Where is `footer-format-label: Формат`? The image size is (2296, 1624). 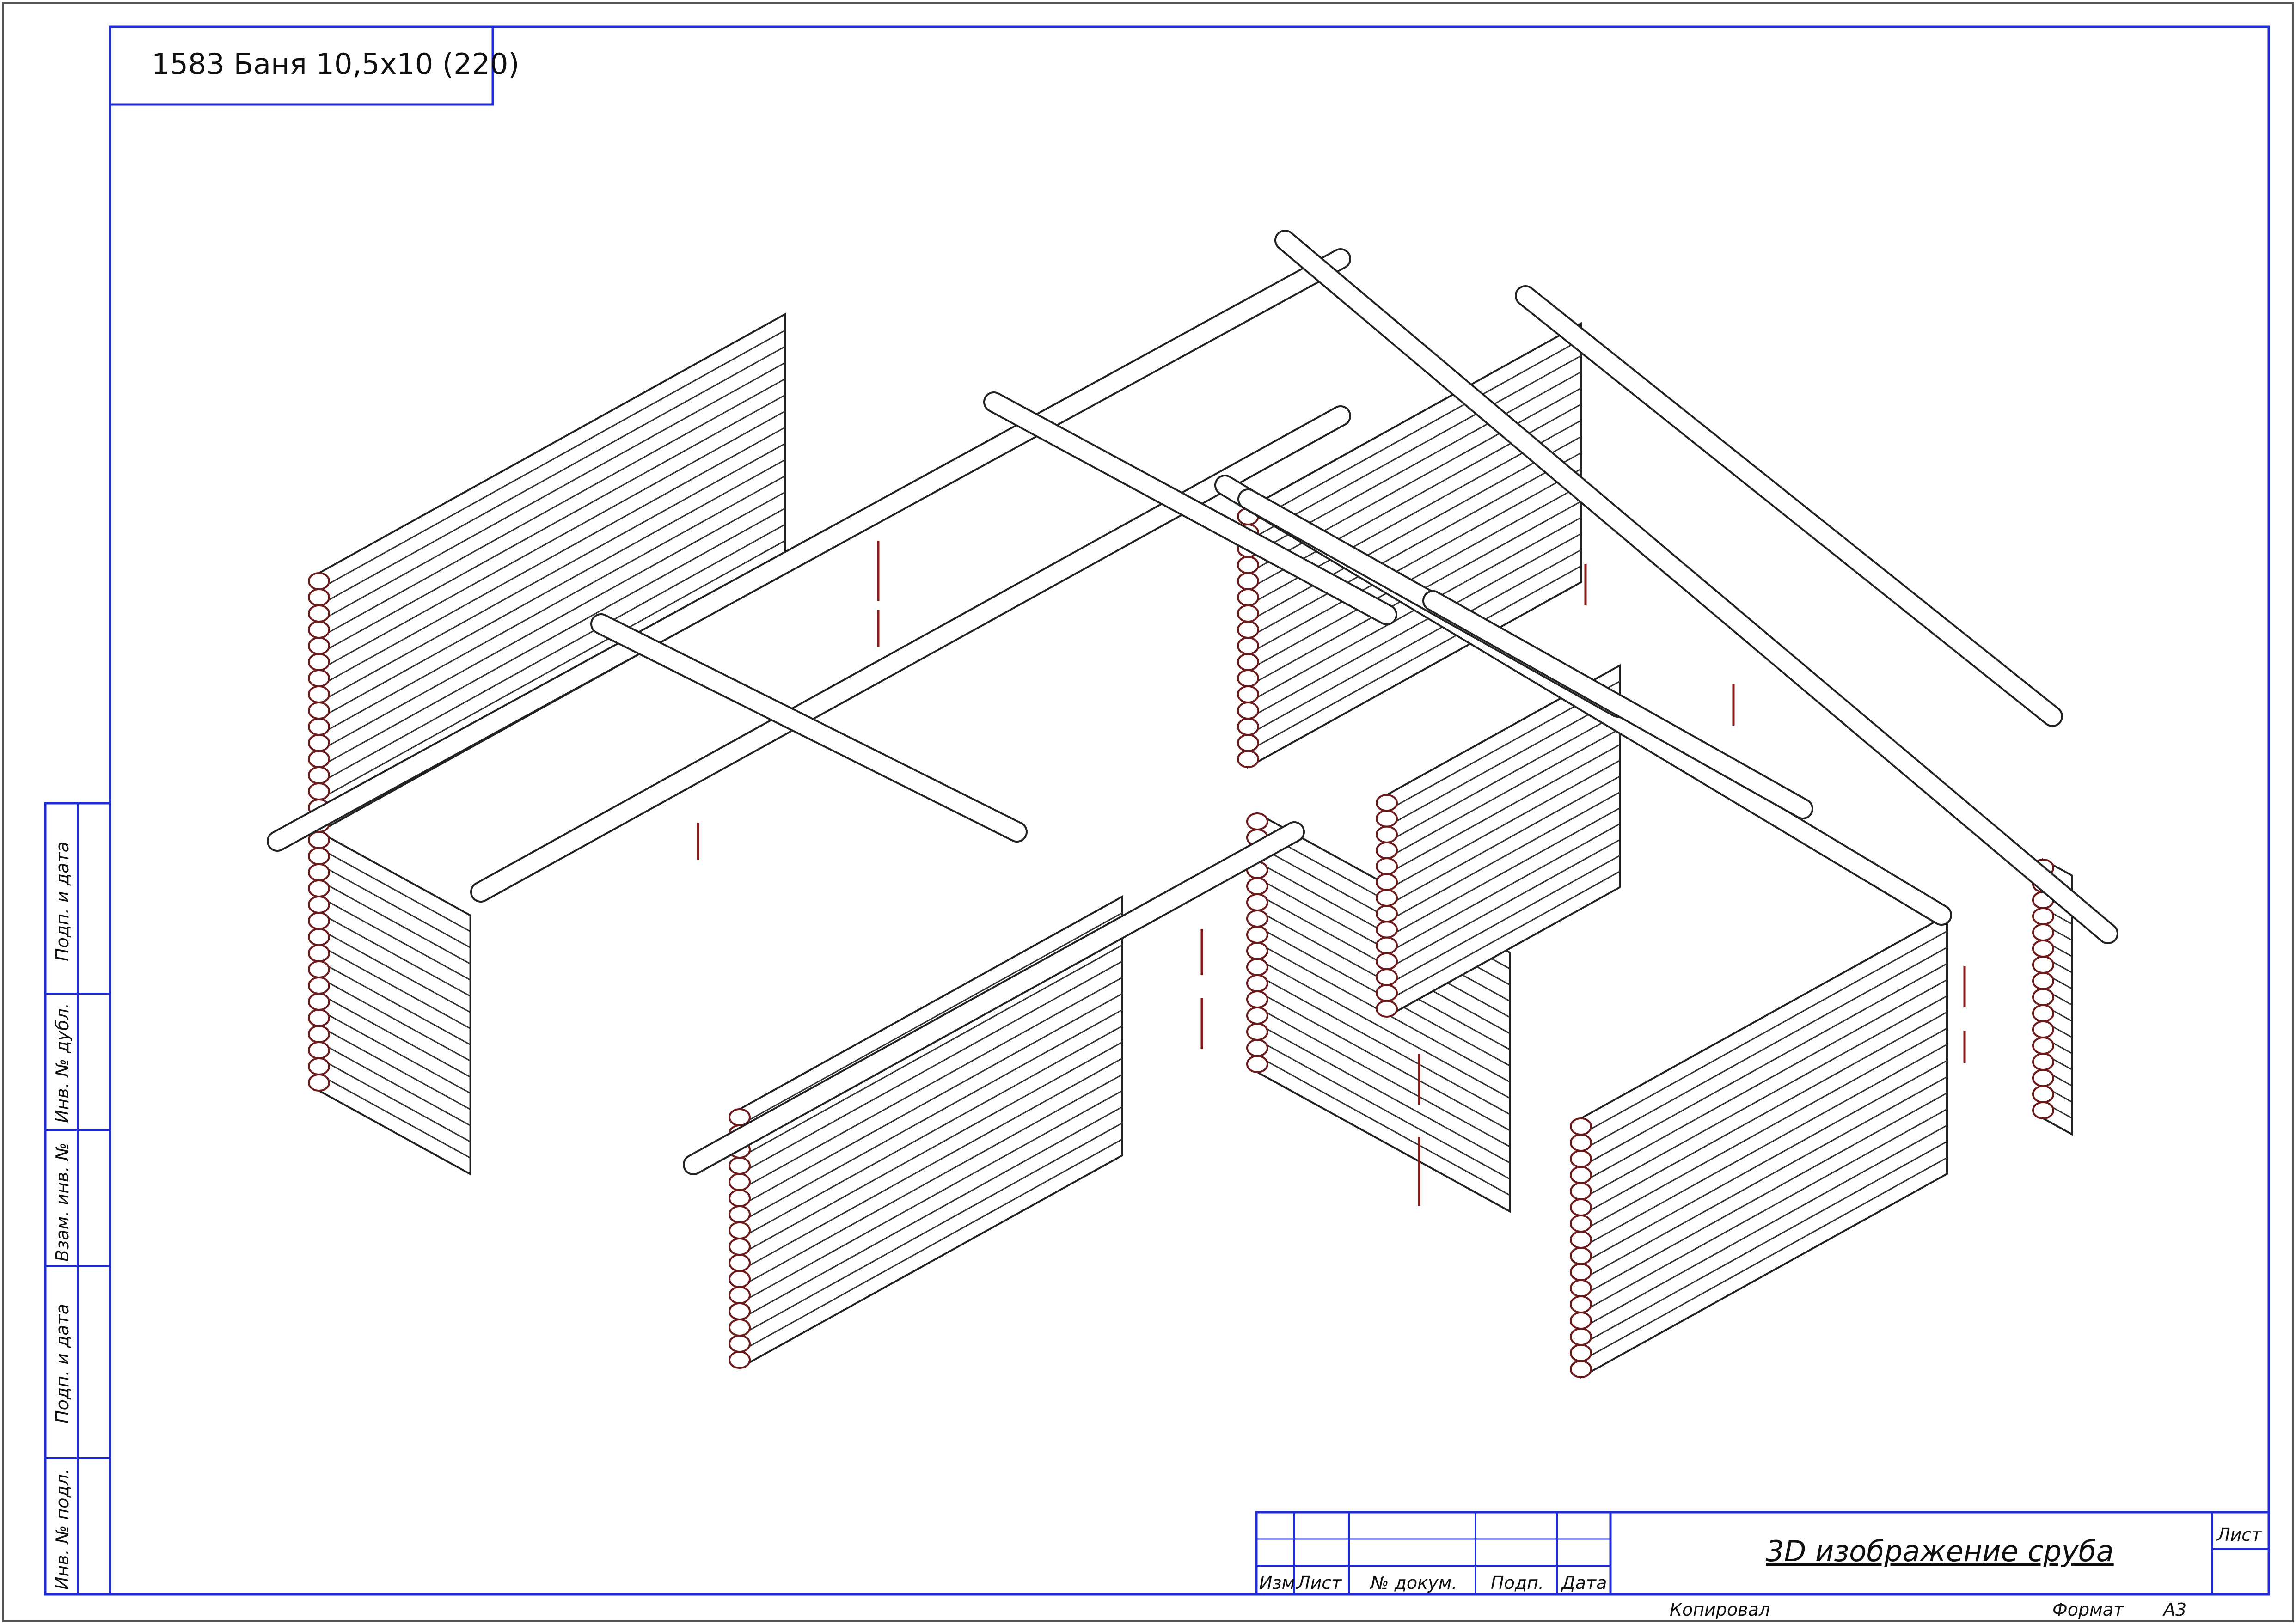 footer-format-label: Формат is located at coordinates (2088, 1610).